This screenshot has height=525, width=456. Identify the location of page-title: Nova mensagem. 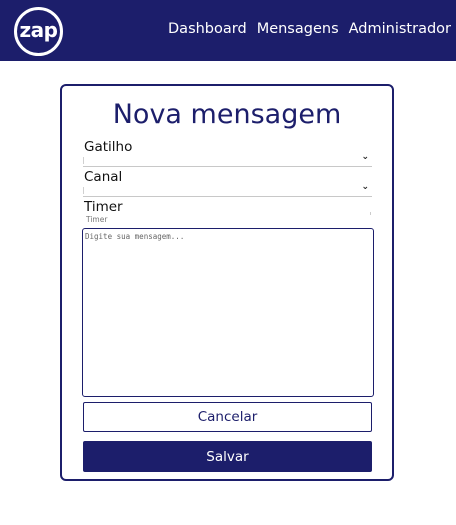
(227, 114).